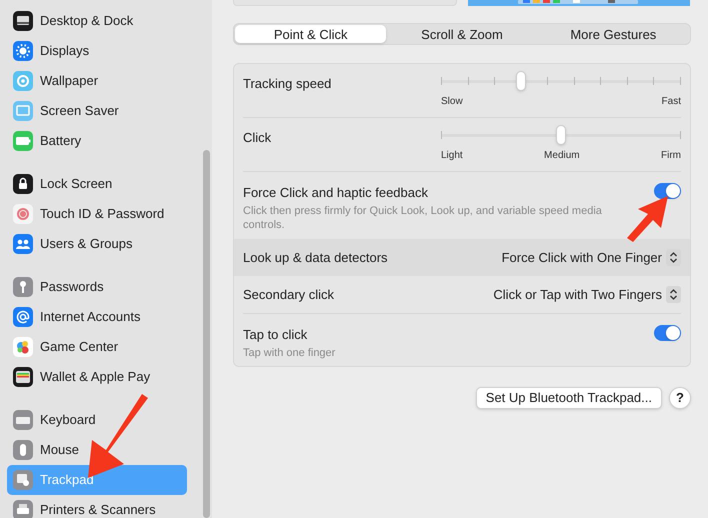 This screenshot has width=708, height=518. What do you see at coordinates (23, 287) in the screenshot?
I see `key-icon` at bounding box center [23, 287].